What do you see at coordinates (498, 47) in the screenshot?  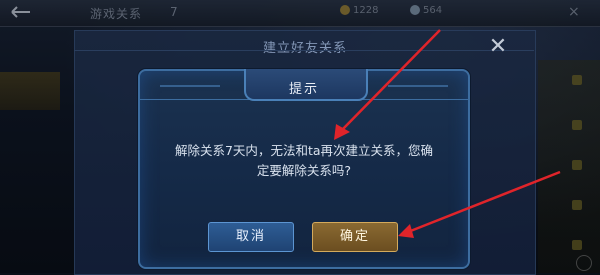 I see `close-icon: ✕` at bounding box center [498, 47].